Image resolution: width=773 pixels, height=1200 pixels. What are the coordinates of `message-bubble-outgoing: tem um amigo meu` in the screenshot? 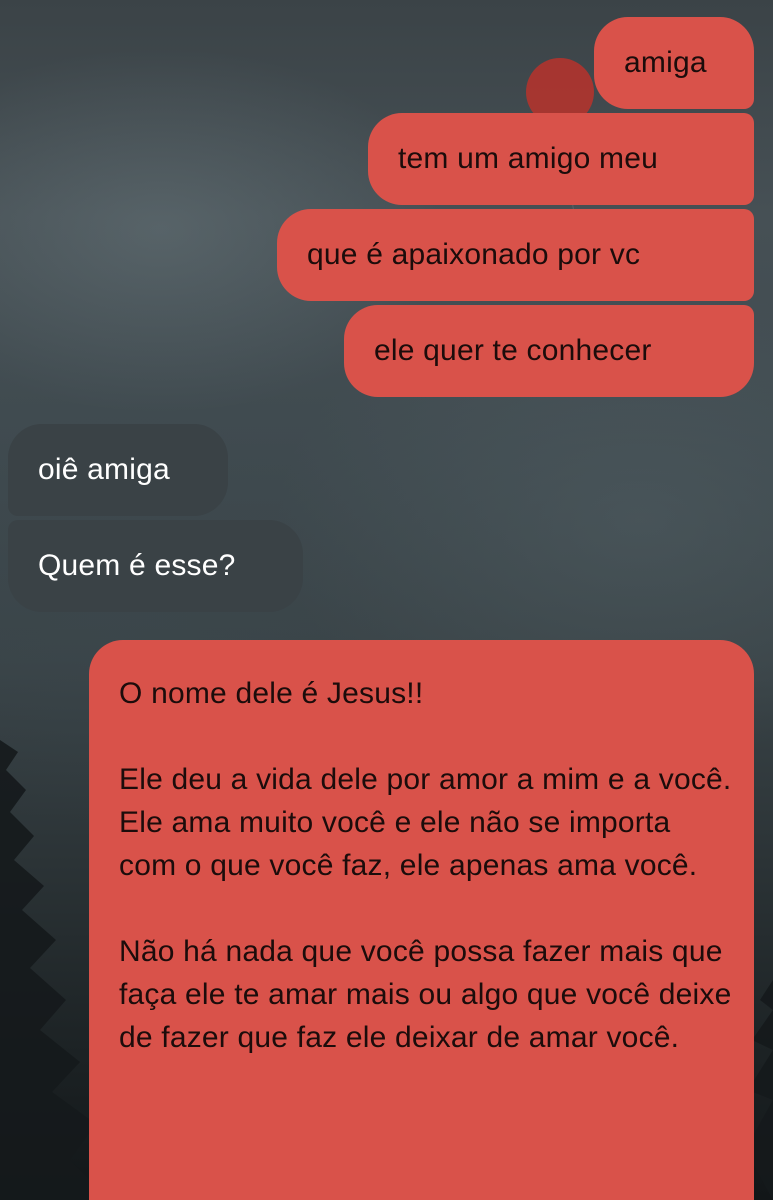 It's located at (561, 159).